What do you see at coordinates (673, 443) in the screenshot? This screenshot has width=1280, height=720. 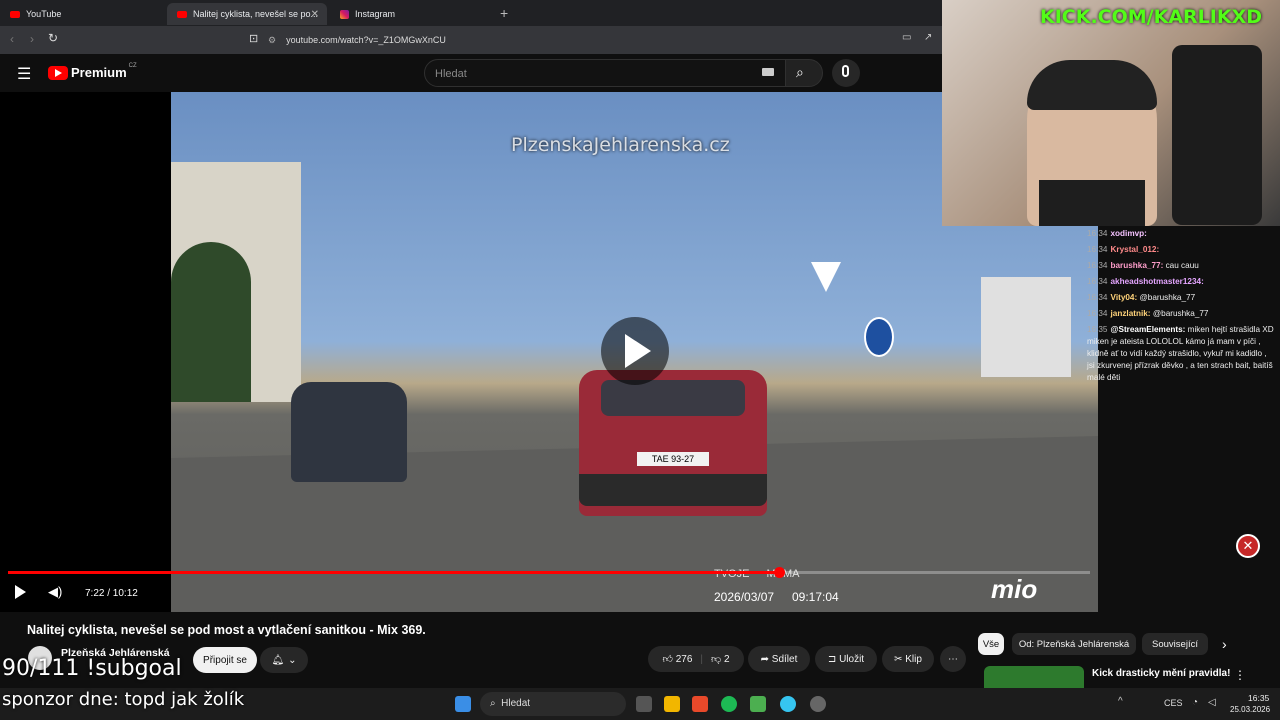 I see `red-car: TAE 93-27` at bounding box center [673, 443].